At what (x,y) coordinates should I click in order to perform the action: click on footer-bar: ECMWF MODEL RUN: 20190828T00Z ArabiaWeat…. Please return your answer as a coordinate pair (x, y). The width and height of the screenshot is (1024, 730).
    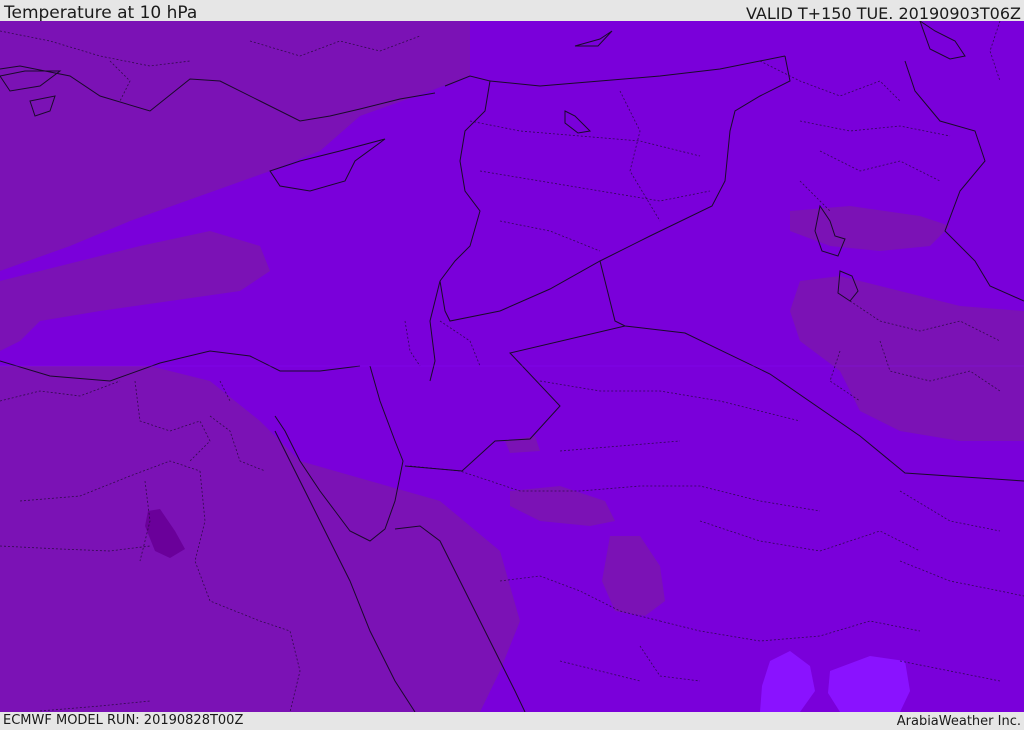
    Looking at the image, I should click on (512, 720).